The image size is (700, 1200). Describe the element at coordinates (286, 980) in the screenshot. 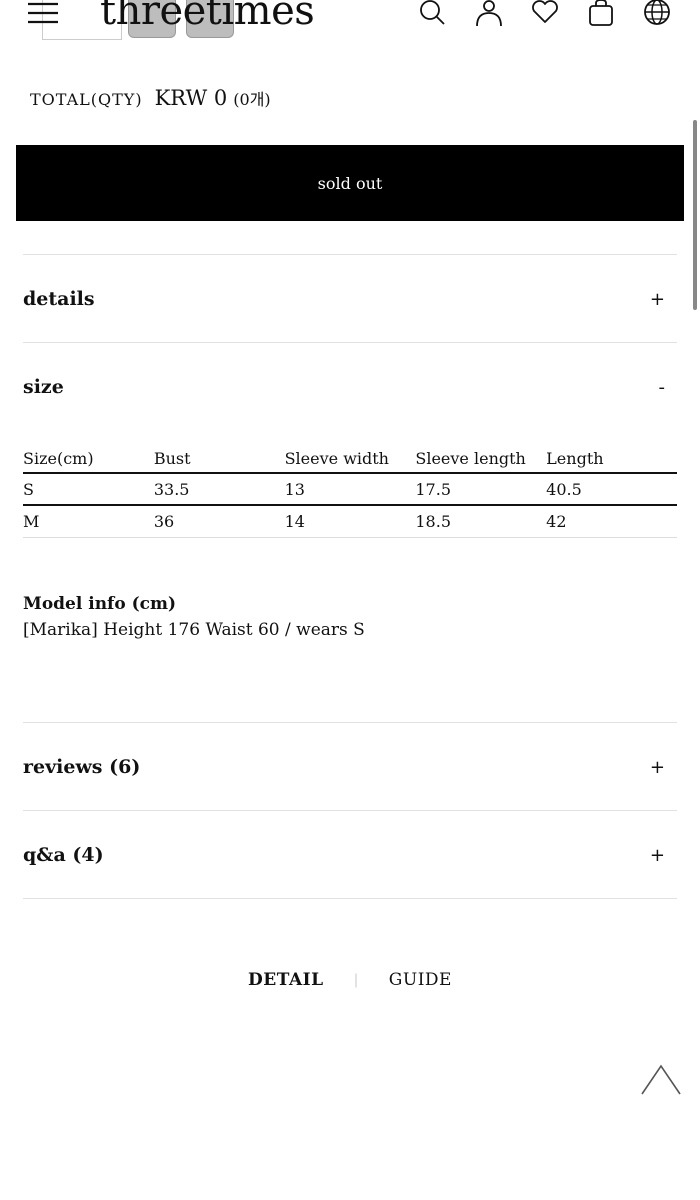

I see `tab-detail: DETAIL` at that location.